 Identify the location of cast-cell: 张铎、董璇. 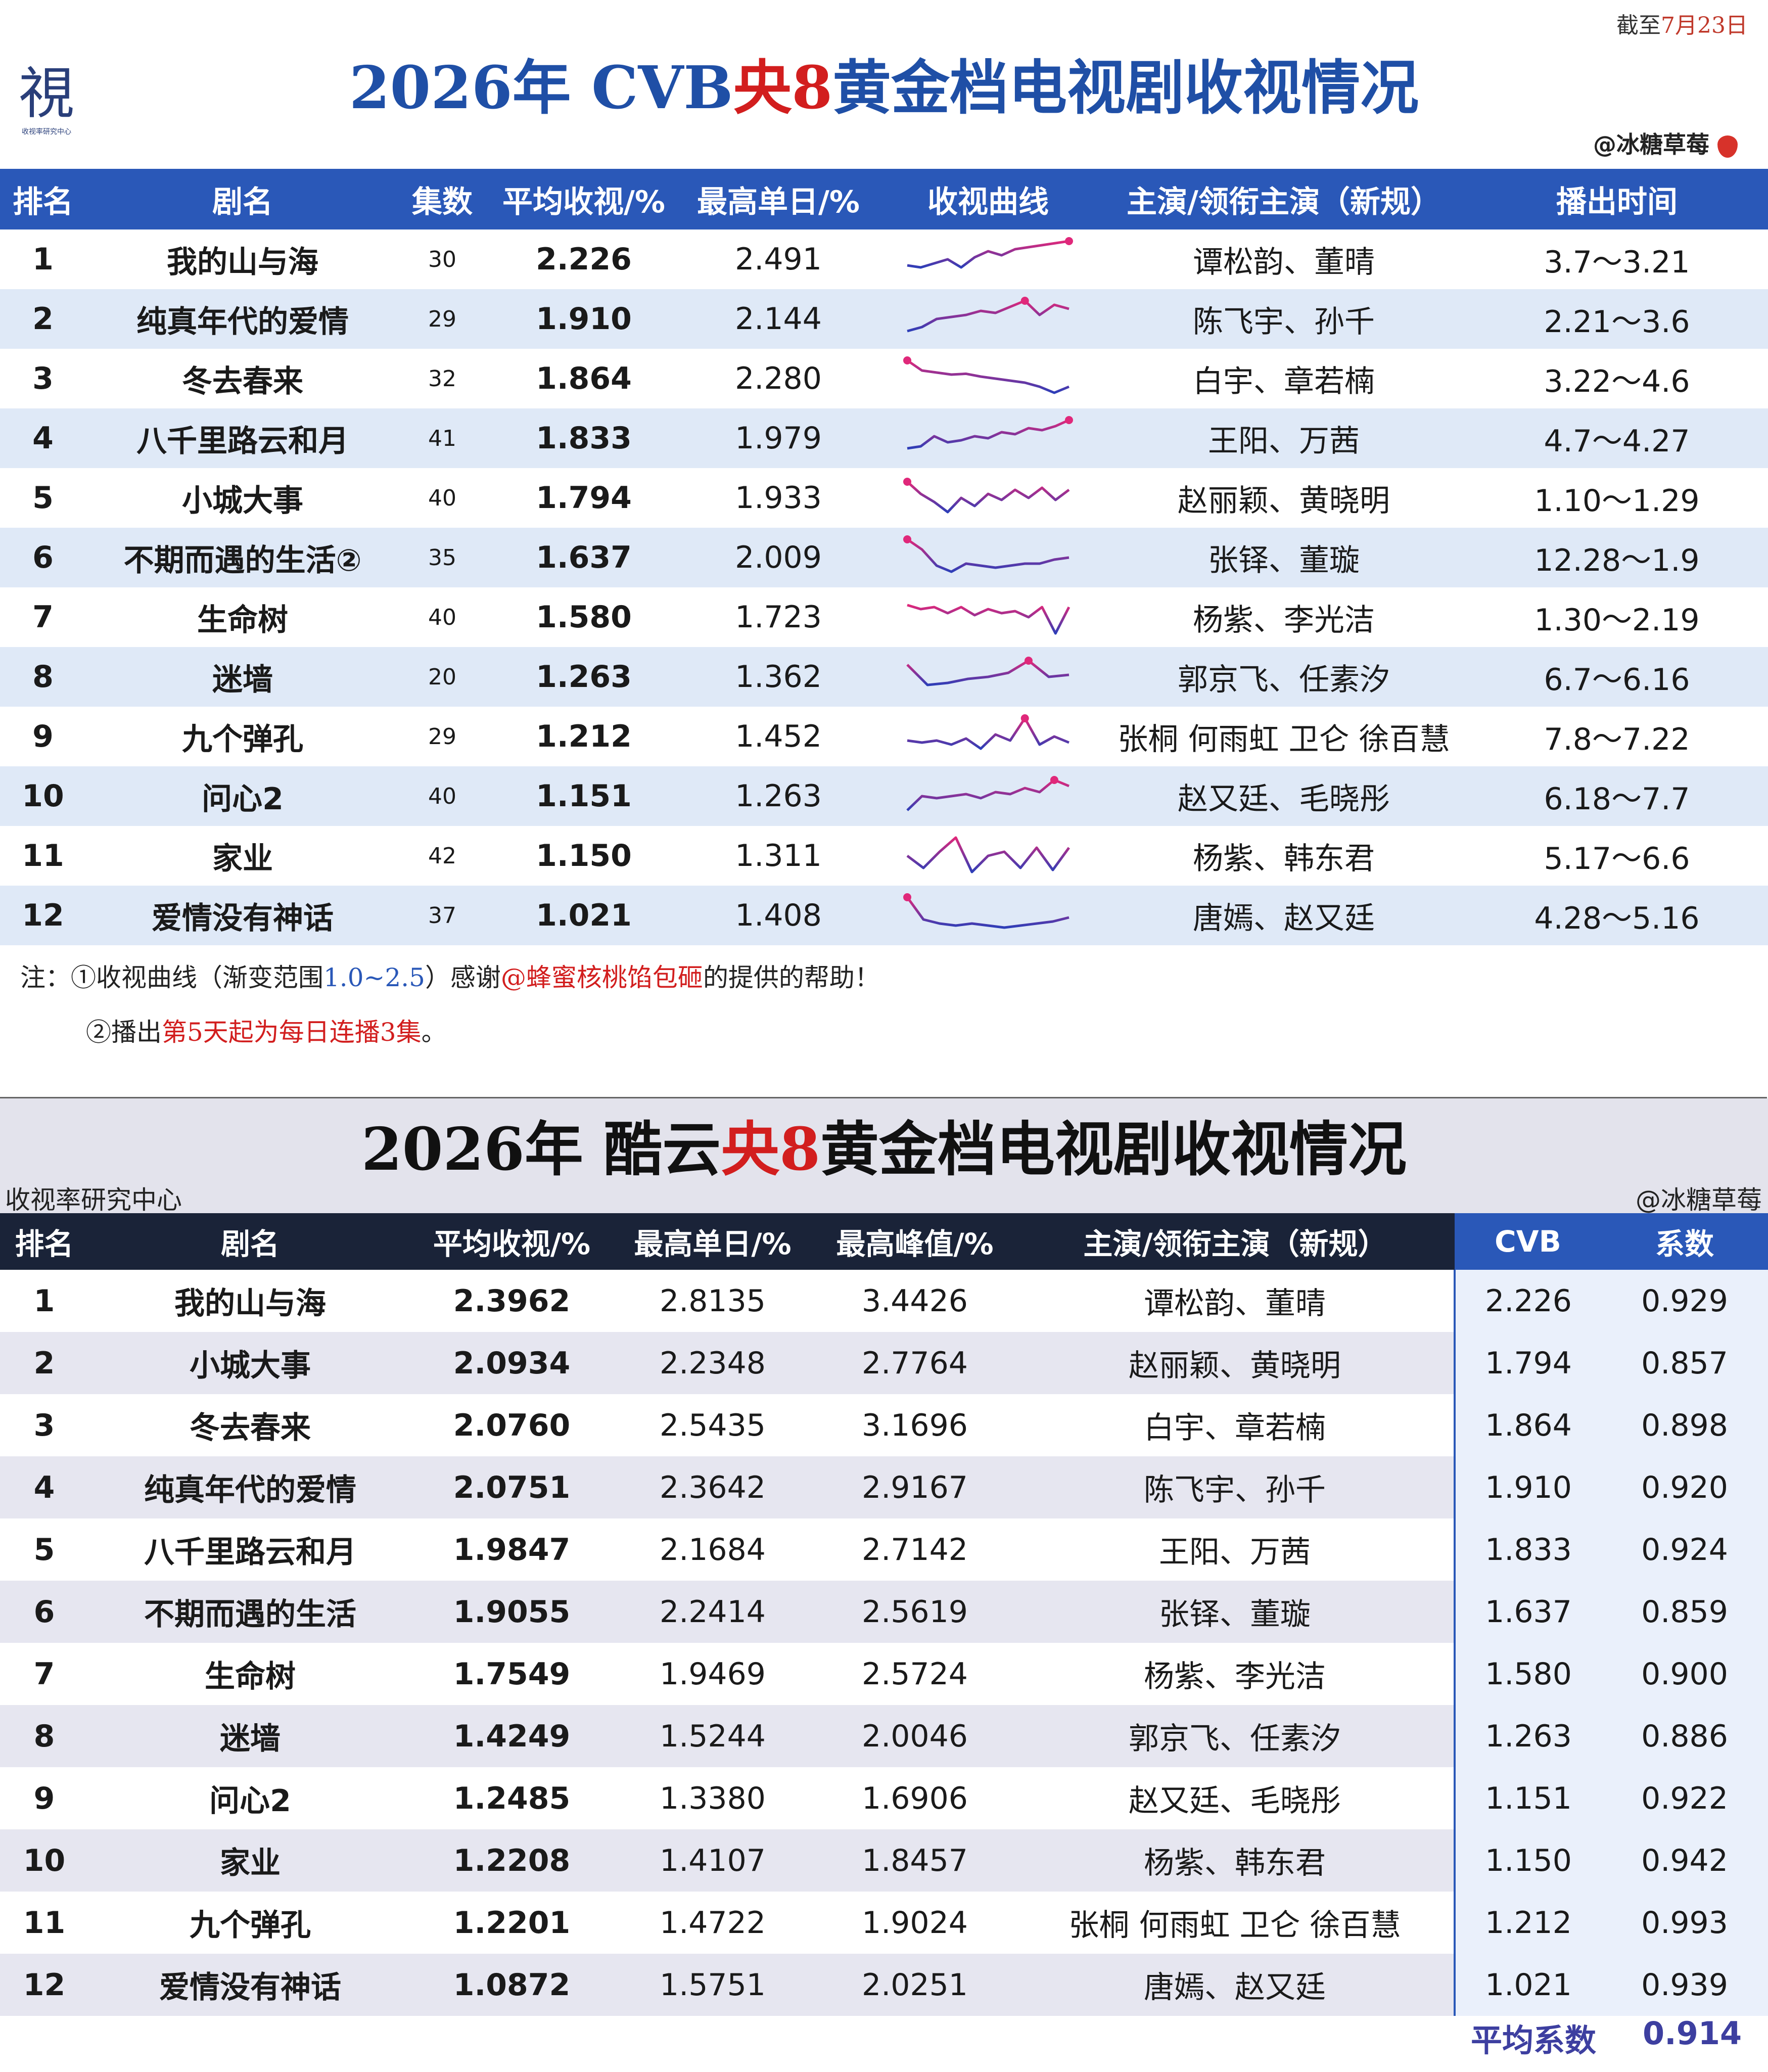
(1236, 1612).